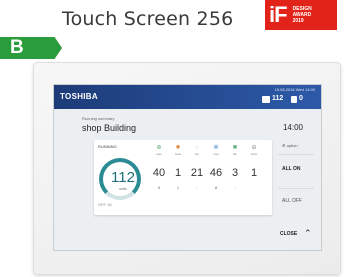 The image size is (364, 277). I want to click on monitor-icon, so click(266, 99).